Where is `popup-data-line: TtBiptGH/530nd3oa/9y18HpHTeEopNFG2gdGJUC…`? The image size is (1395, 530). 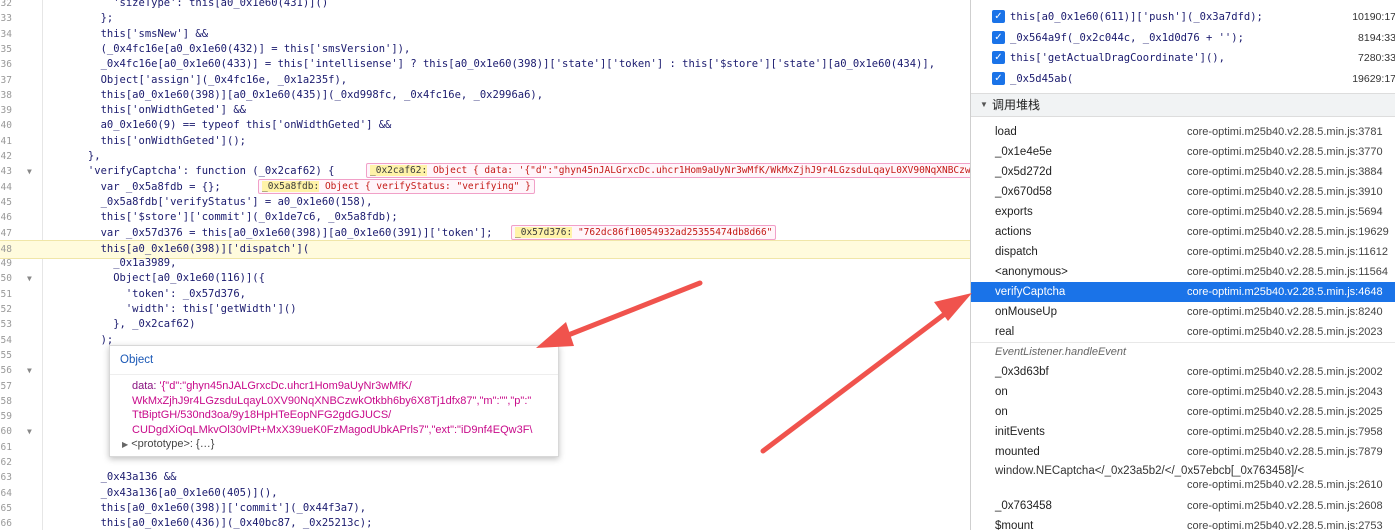
popup-data-line: TtBiptGH/530nd3oa/9y18HpHTeEopNFG2gdGJUC… is located at coordinates (262, 415).